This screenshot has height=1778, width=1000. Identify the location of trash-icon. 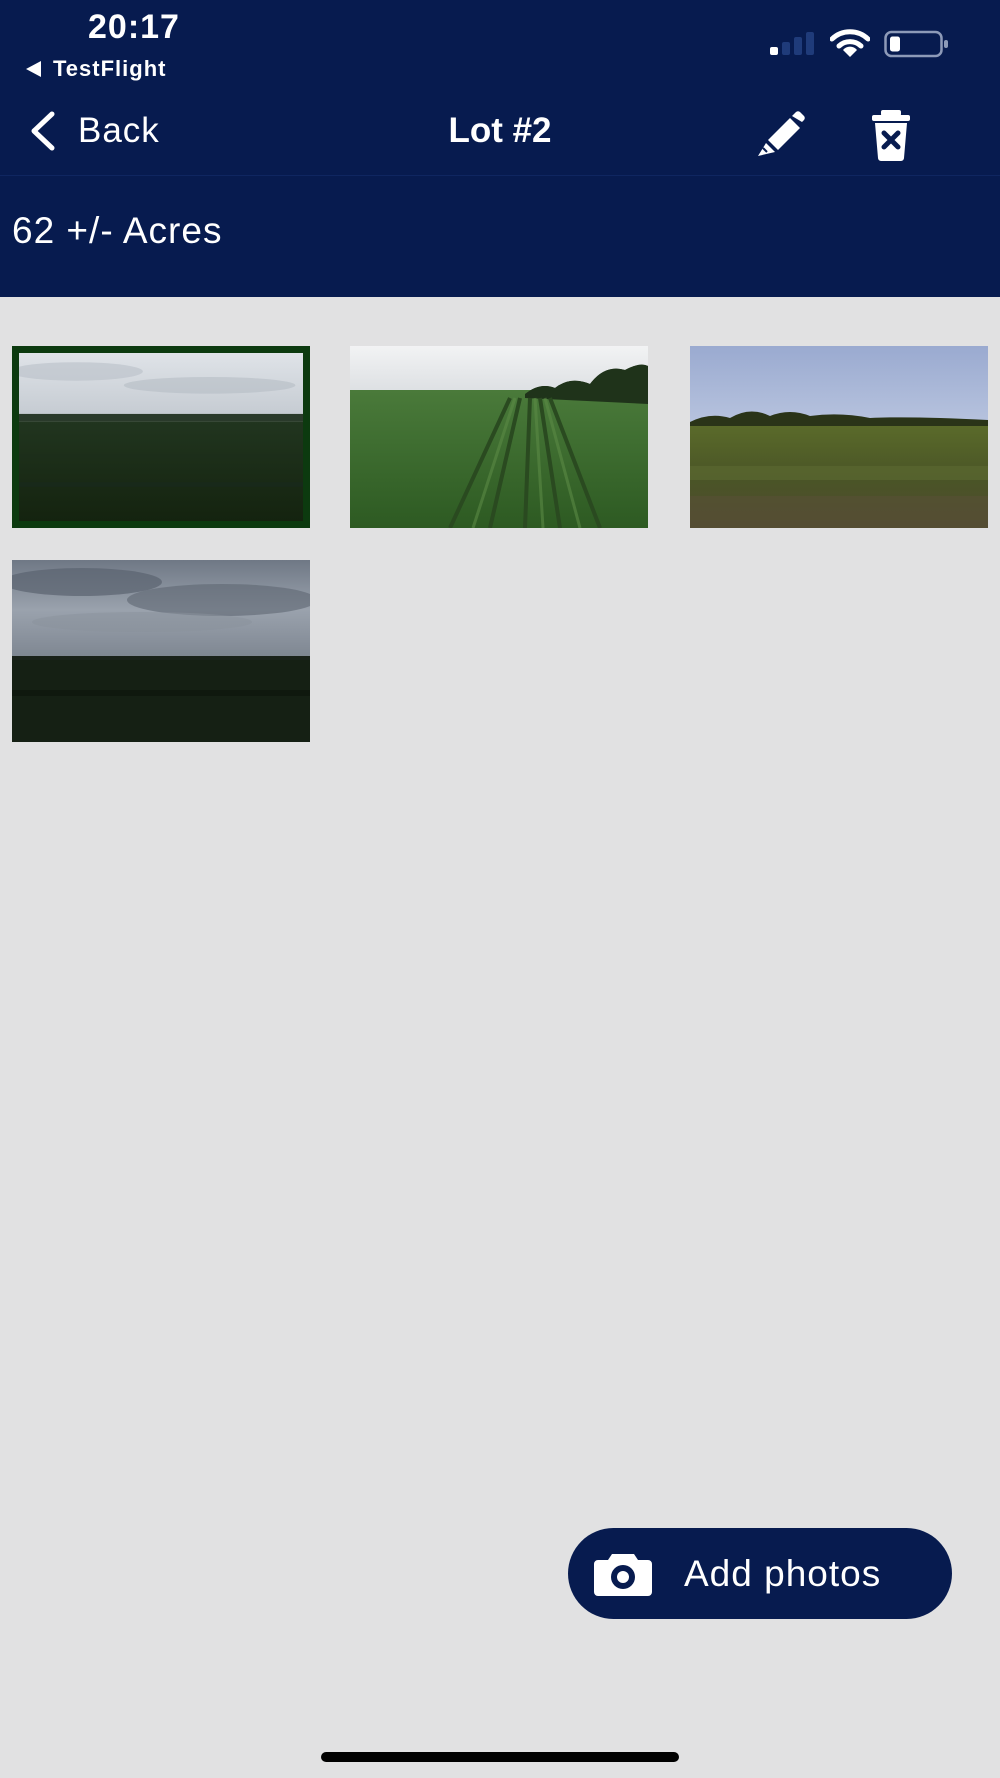
(891, 135).